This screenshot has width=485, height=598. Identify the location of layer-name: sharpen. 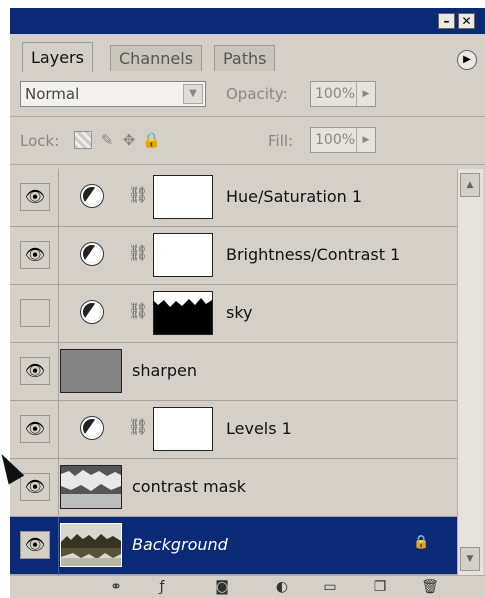
(164, 370).